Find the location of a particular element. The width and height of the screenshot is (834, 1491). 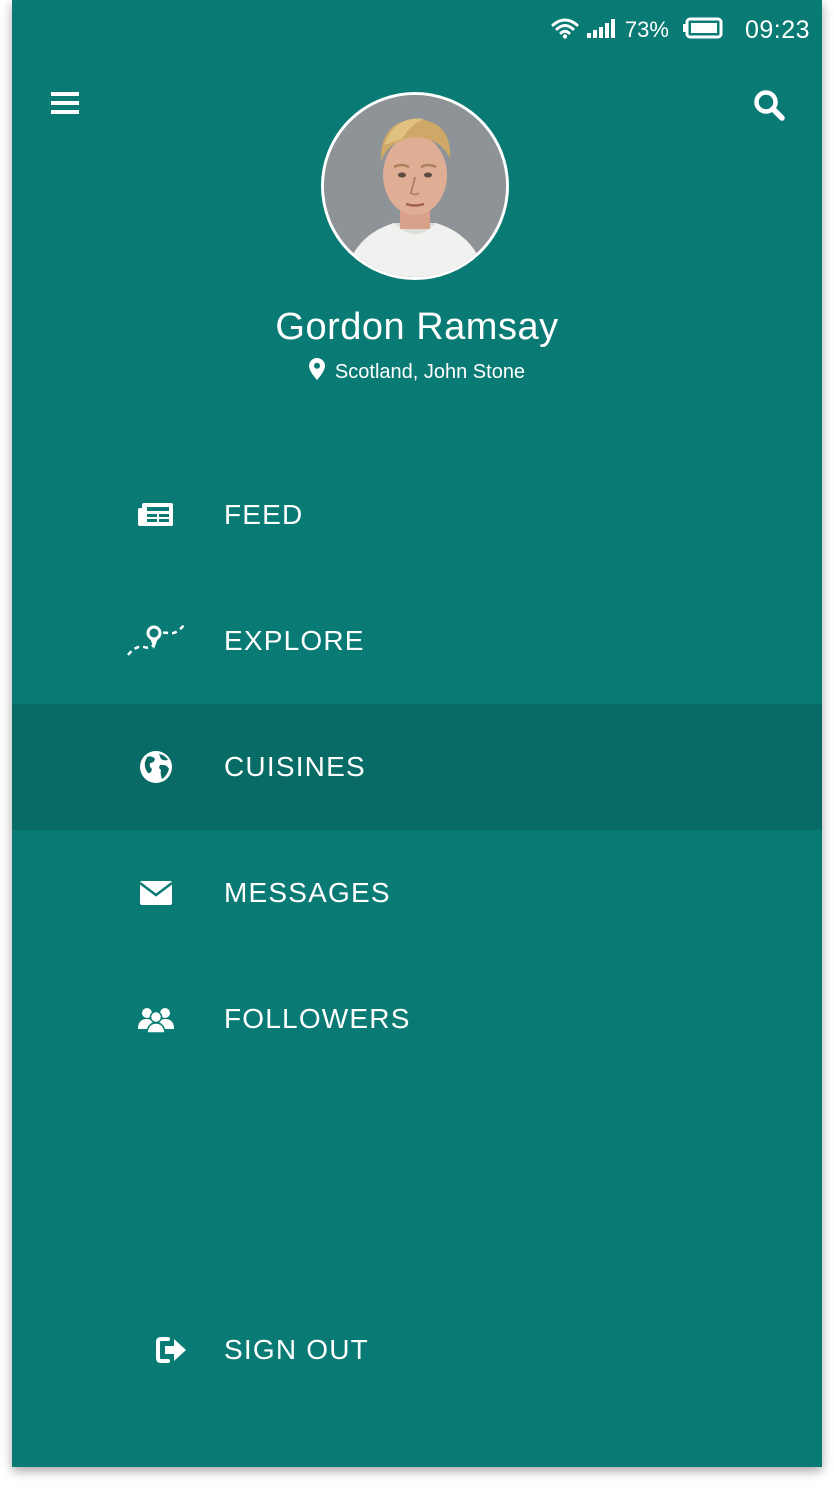

nav-item-messages: MESSAGES is located at coordinates (417, 893).